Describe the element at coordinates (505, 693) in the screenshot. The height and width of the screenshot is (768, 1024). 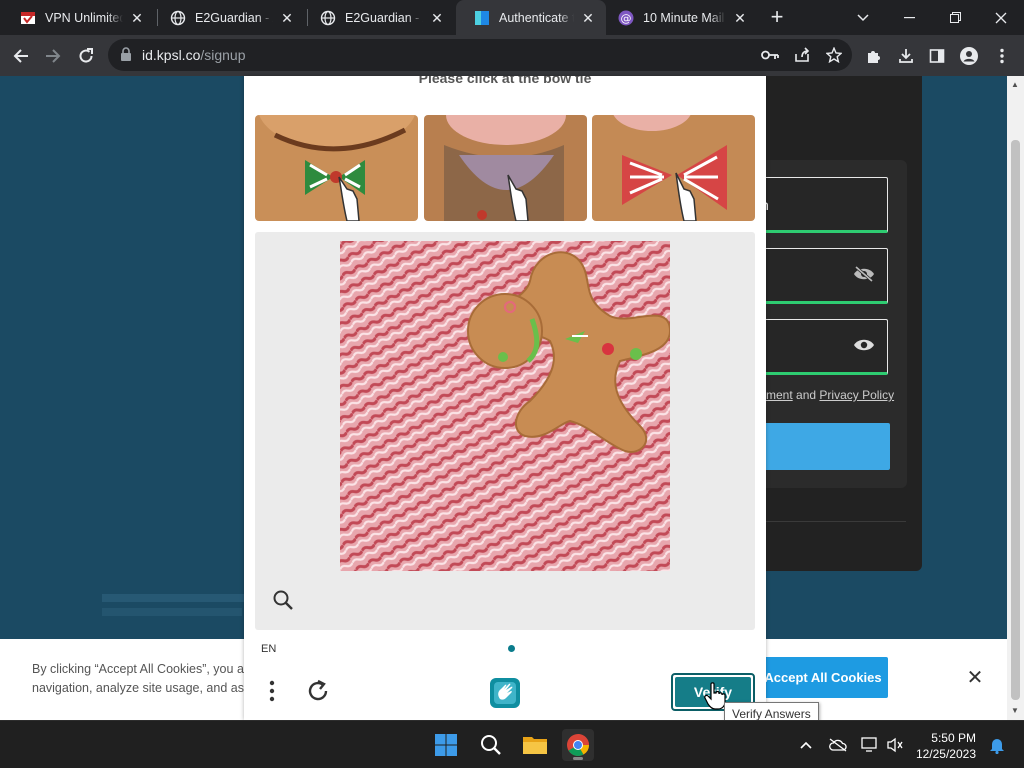
I see `hcaptcha-logo-icon` at that location.